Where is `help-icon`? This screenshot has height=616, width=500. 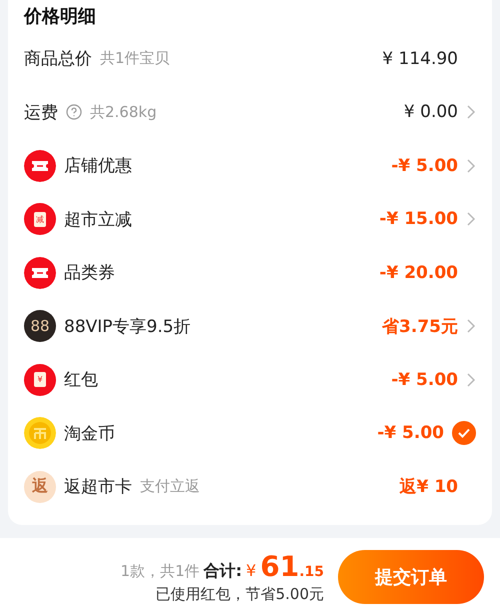
help-icon is located at coordinates (74, 112).